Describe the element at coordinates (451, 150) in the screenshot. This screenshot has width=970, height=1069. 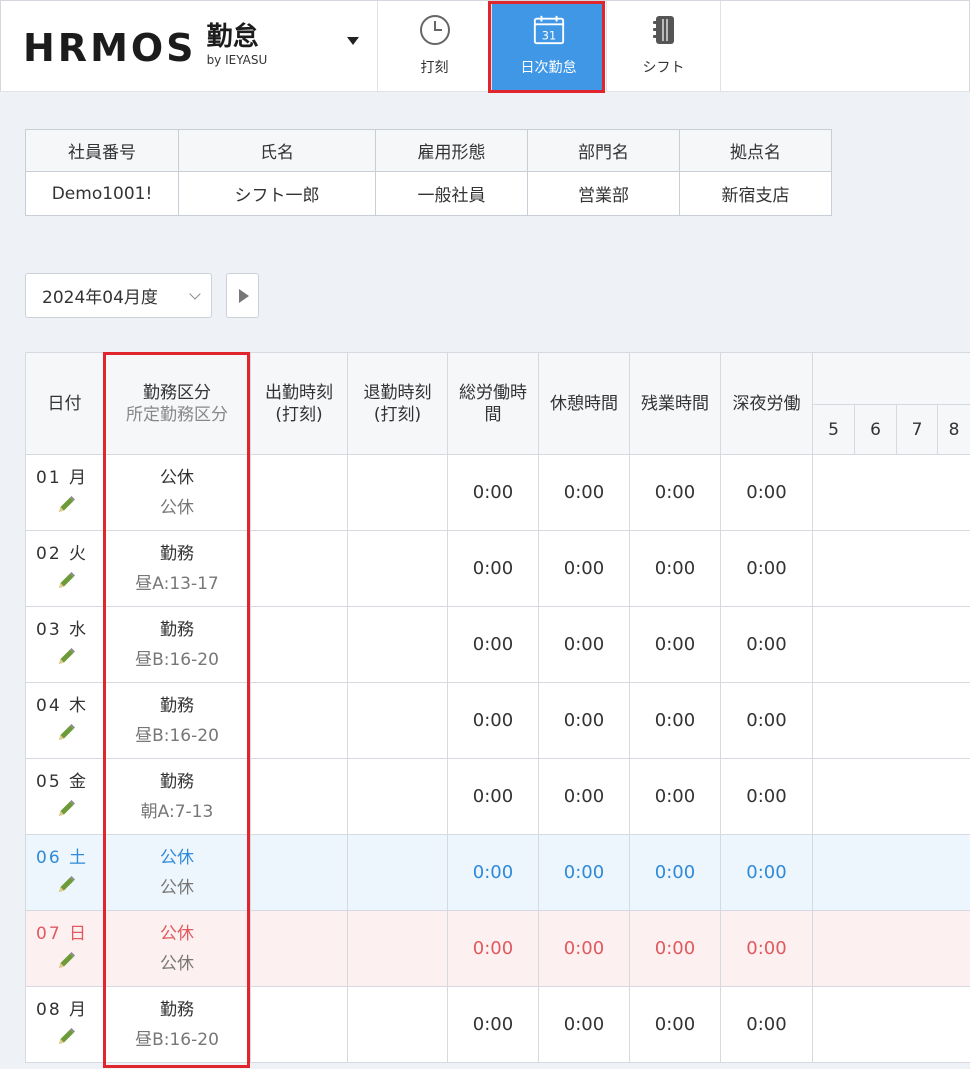
I see `employment-type-header: 雇用形態` at that location.